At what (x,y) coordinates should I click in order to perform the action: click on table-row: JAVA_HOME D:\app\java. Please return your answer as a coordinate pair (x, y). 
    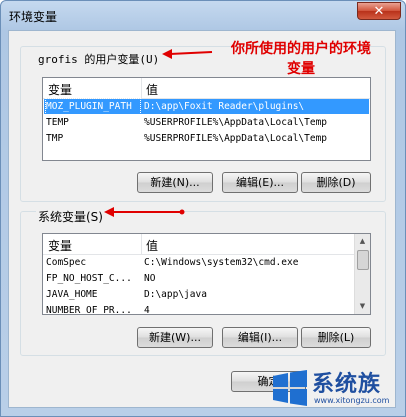
    Looking at the image, I should click on (206, 294).